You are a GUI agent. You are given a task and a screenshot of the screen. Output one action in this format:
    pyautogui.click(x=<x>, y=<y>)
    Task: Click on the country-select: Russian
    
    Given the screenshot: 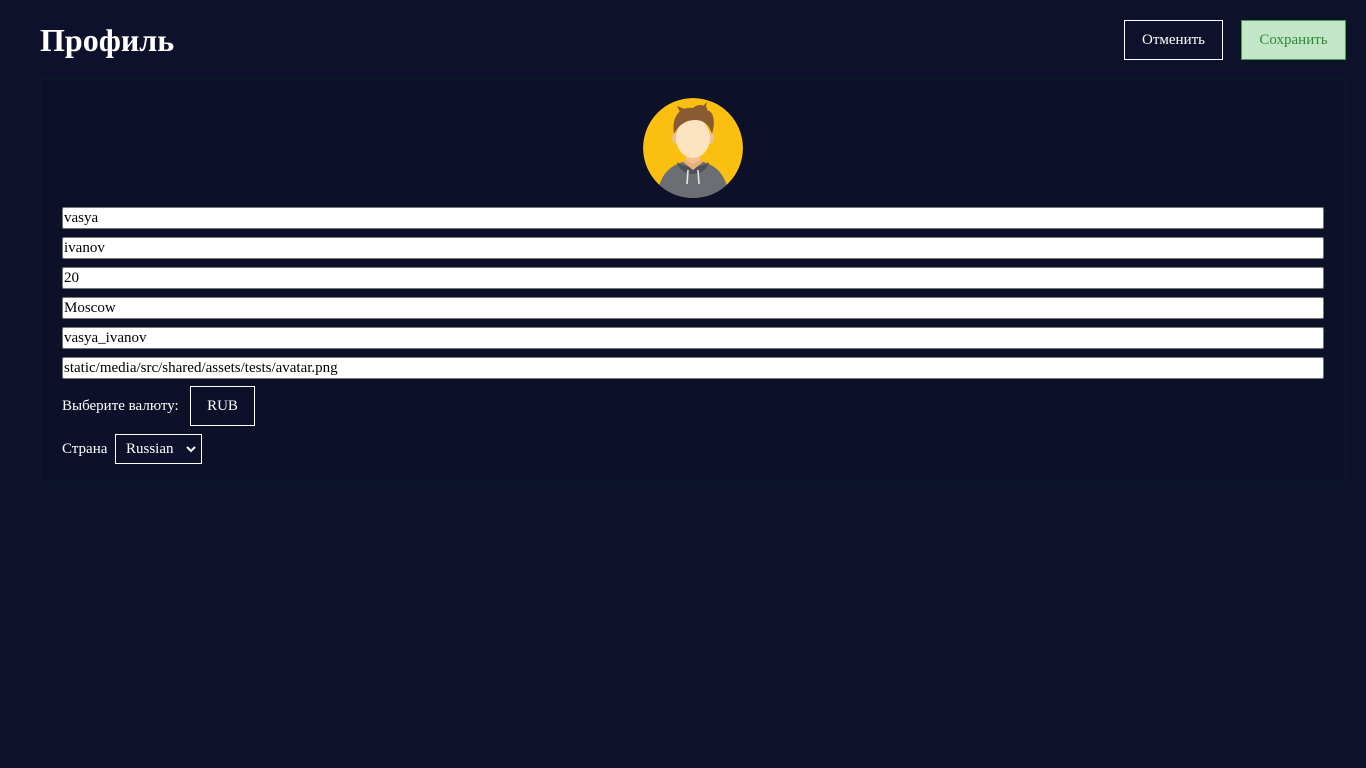 What is the action you would take?
    pyautogui.click(x=158, y=449)
    